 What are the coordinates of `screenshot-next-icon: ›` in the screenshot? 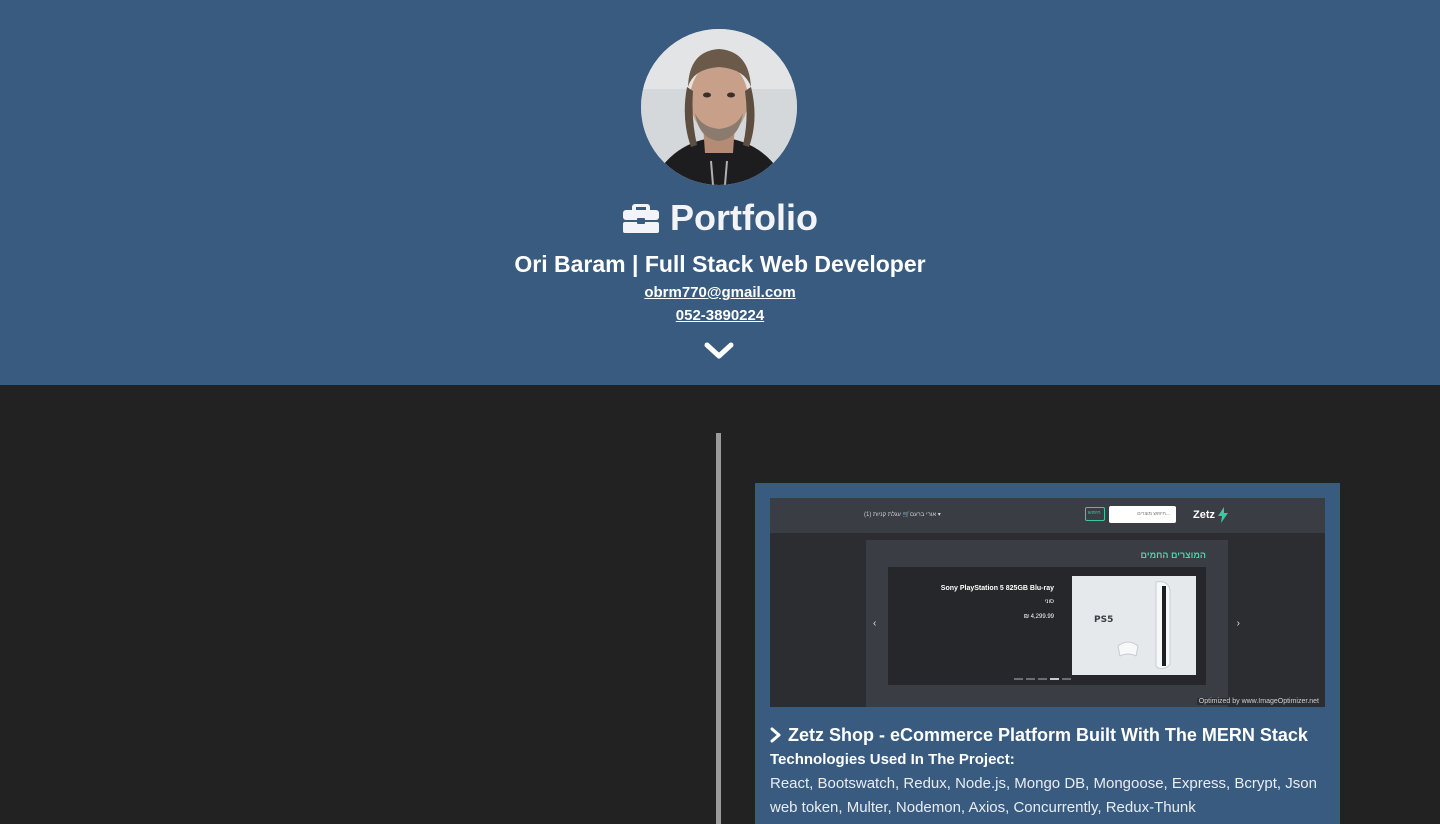 It's located at (1238, 623).